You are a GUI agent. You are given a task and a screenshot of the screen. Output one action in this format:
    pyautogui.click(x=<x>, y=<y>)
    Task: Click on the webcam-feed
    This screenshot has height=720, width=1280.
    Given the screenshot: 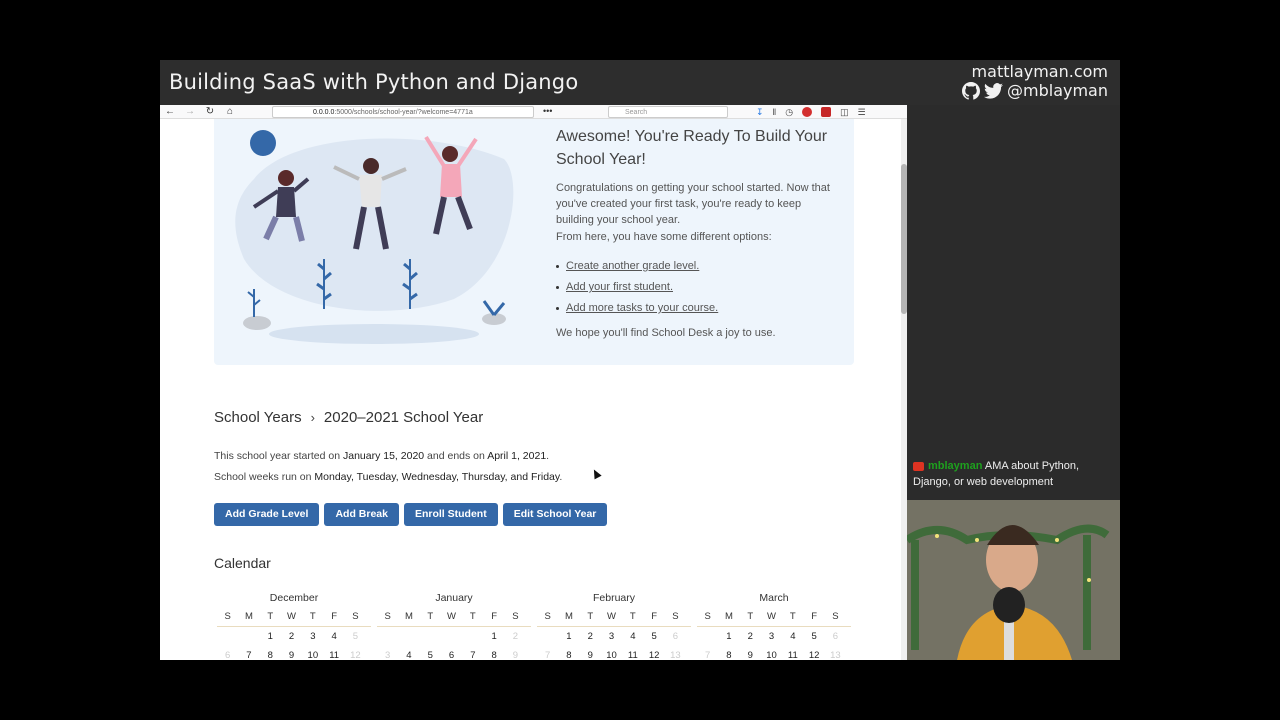 What is the action you would take?
    pyautogui.click(x=1013, y=580)
    